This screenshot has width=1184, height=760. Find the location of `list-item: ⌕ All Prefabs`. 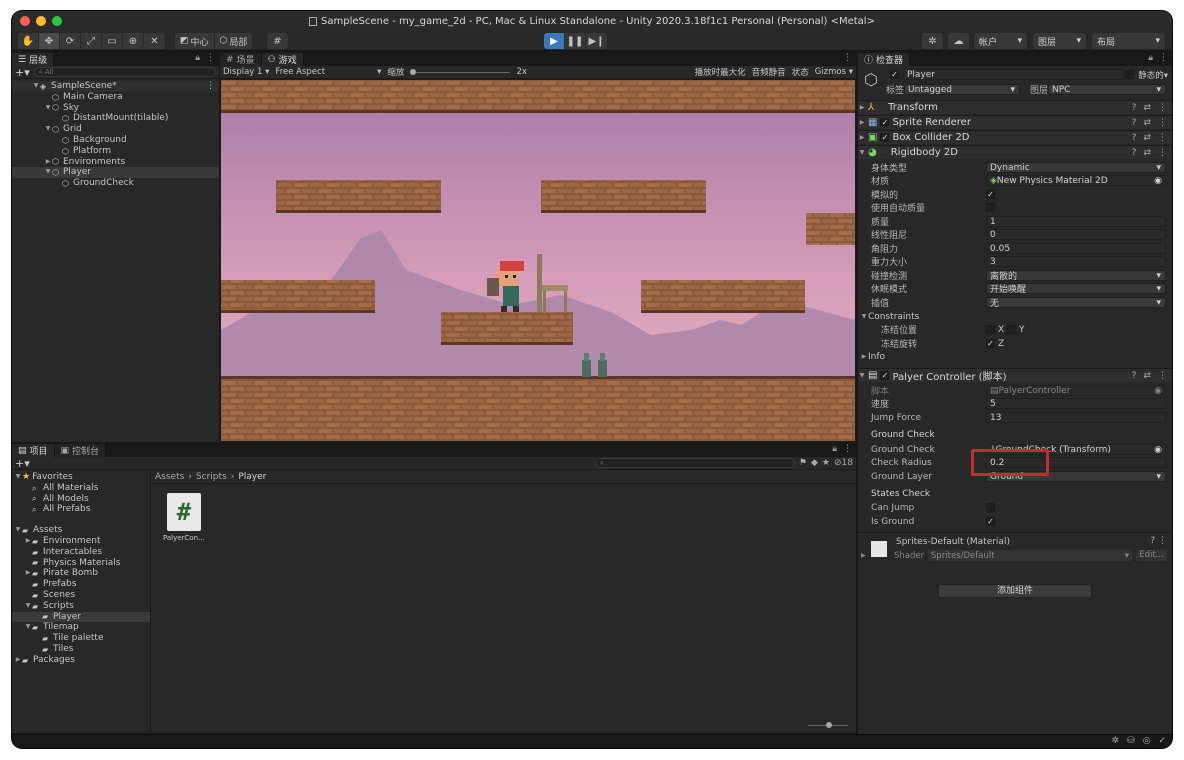

list-item: ⌕ All Prefabs is located at coordinates (81, 509).